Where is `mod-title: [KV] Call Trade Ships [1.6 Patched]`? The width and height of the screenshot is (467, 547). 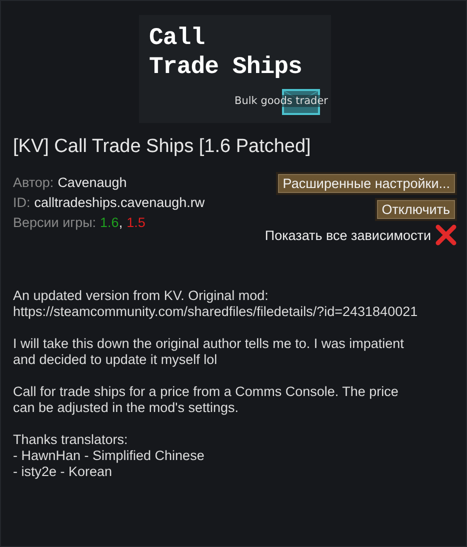 mod-title: [KV] Call Trade Ships [1.6 Patched] is located at coordinates (162, 147).